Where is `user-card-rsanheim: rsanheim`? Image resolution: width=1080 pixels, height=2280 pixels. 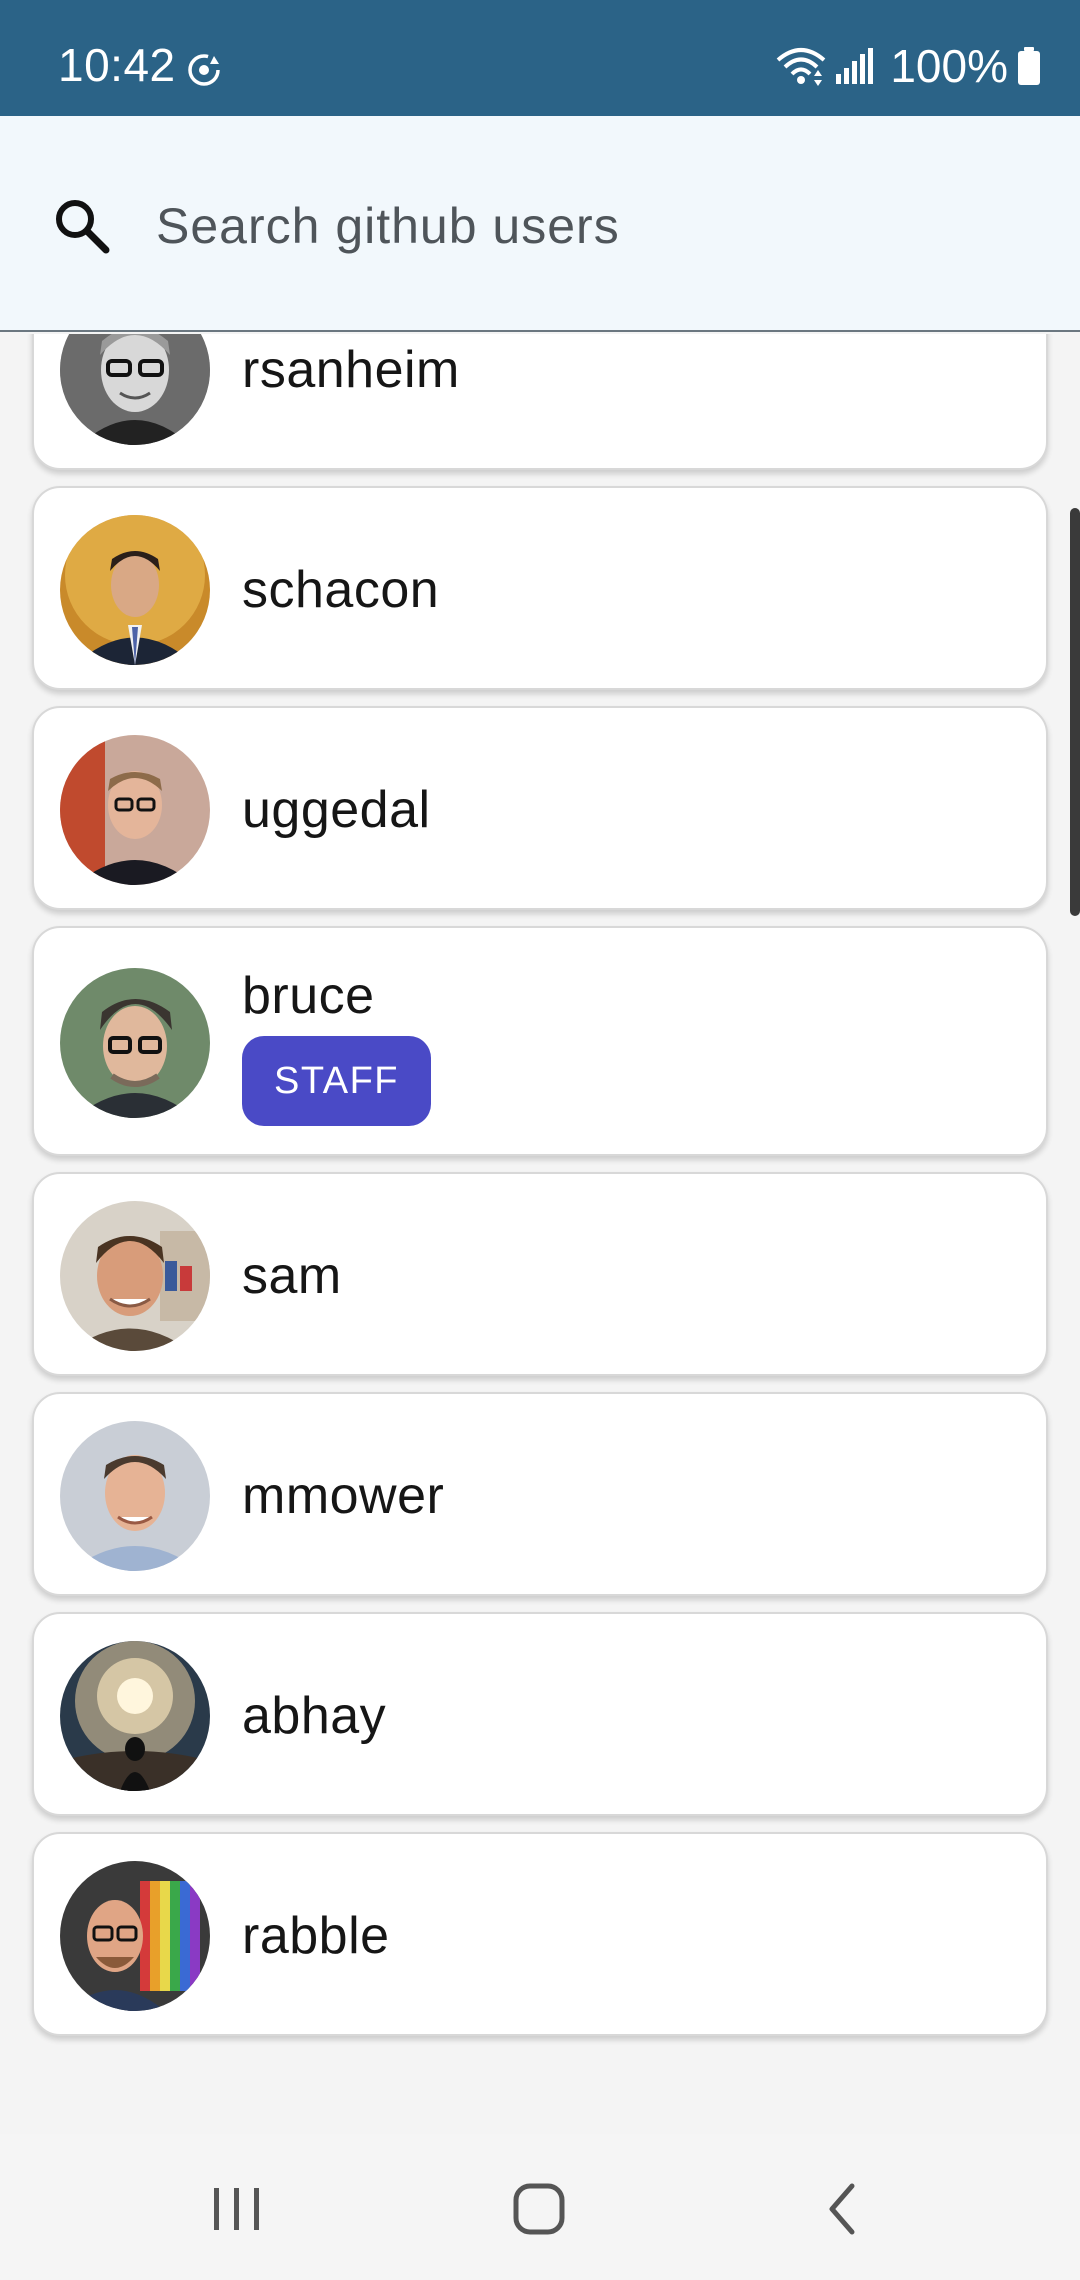
user-card-rsanheim: rsanheim is located at coordinates (540, 402).